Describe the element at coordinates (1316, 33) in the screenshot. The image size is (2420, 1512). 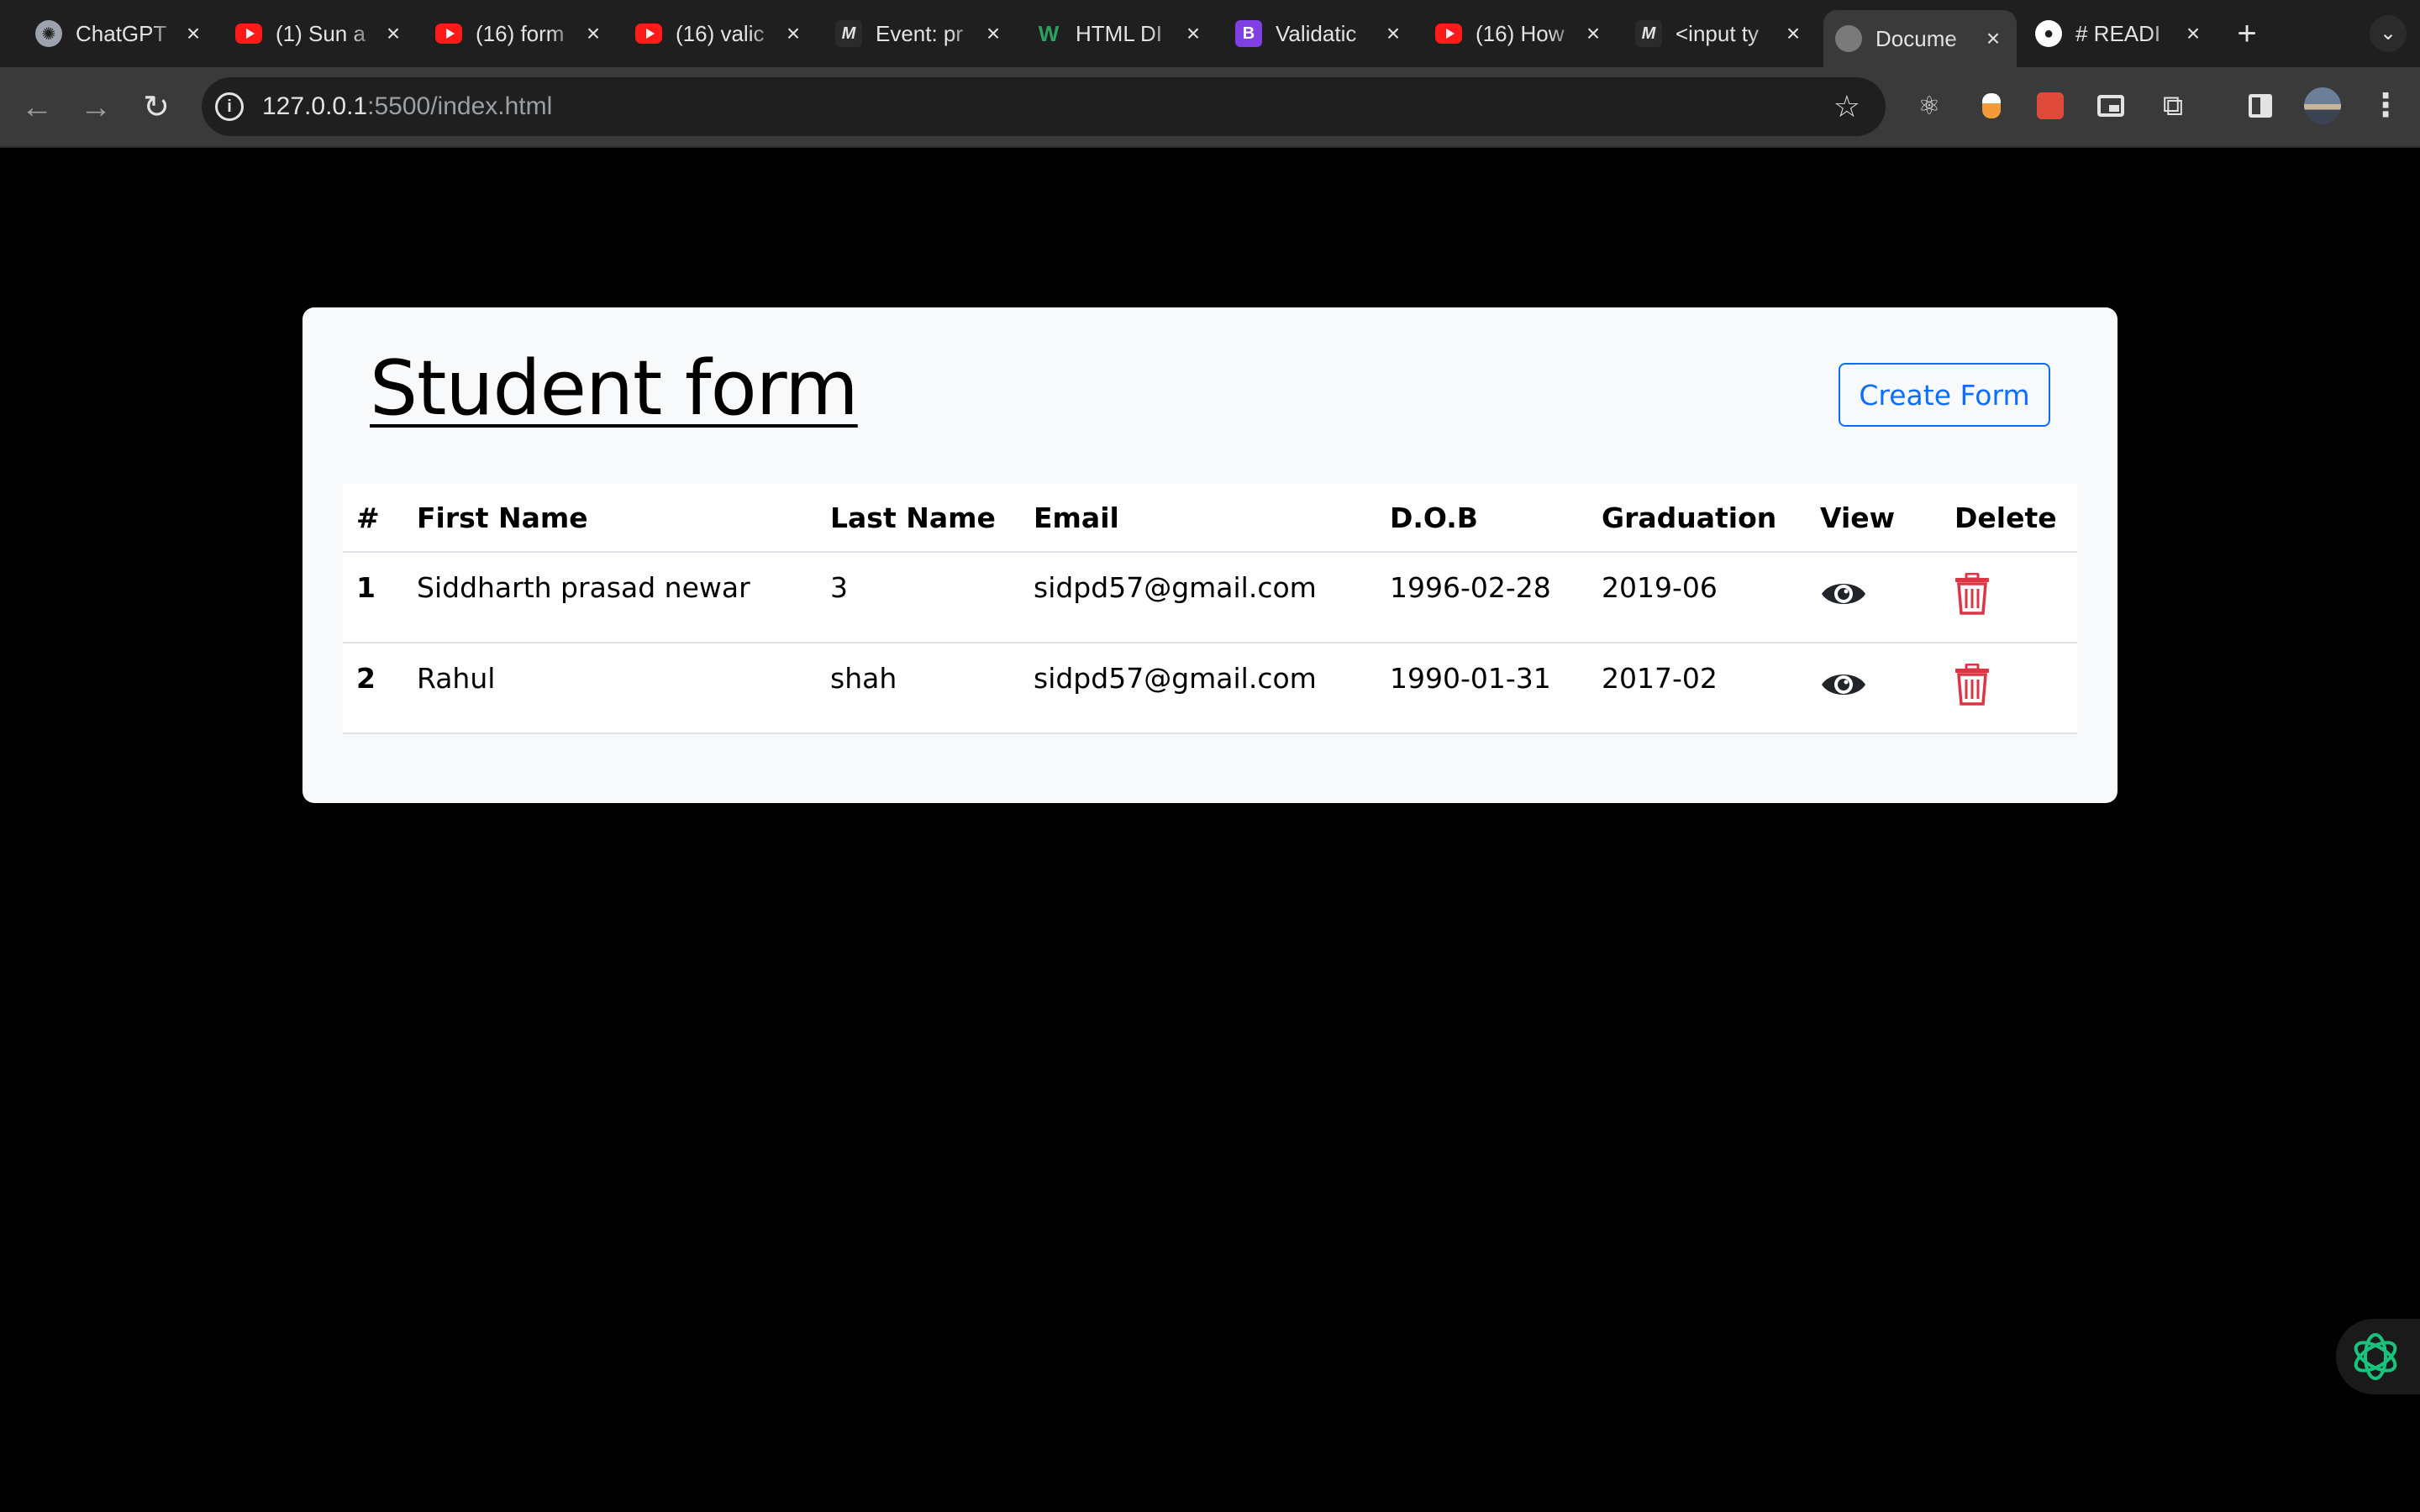
I see `tab-title: Validatic` at that location.